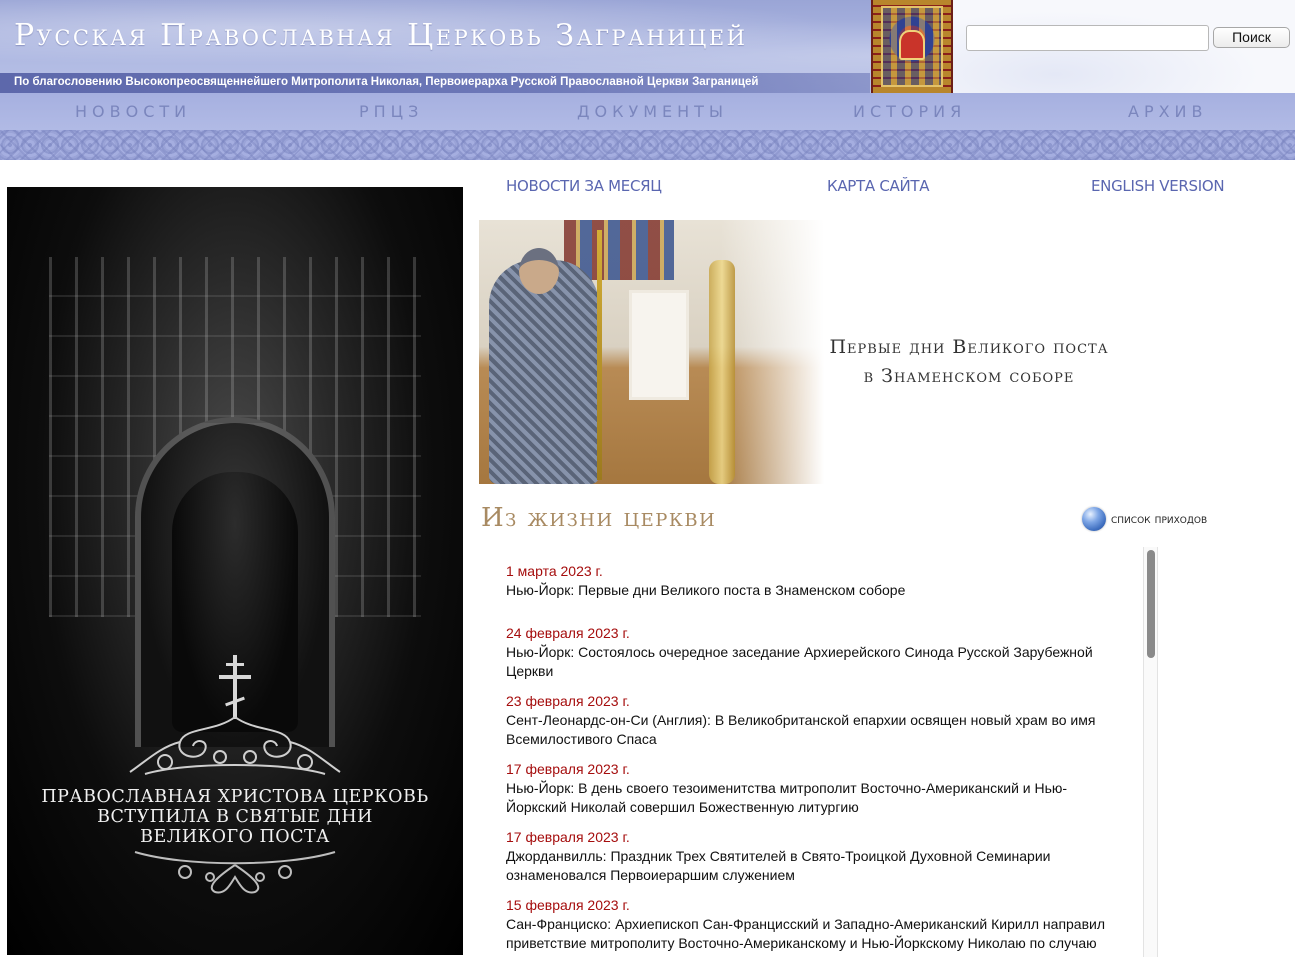 This screenshot has height=969, width=1295. I want to click on photo-bishop-head, so click(539, 271).